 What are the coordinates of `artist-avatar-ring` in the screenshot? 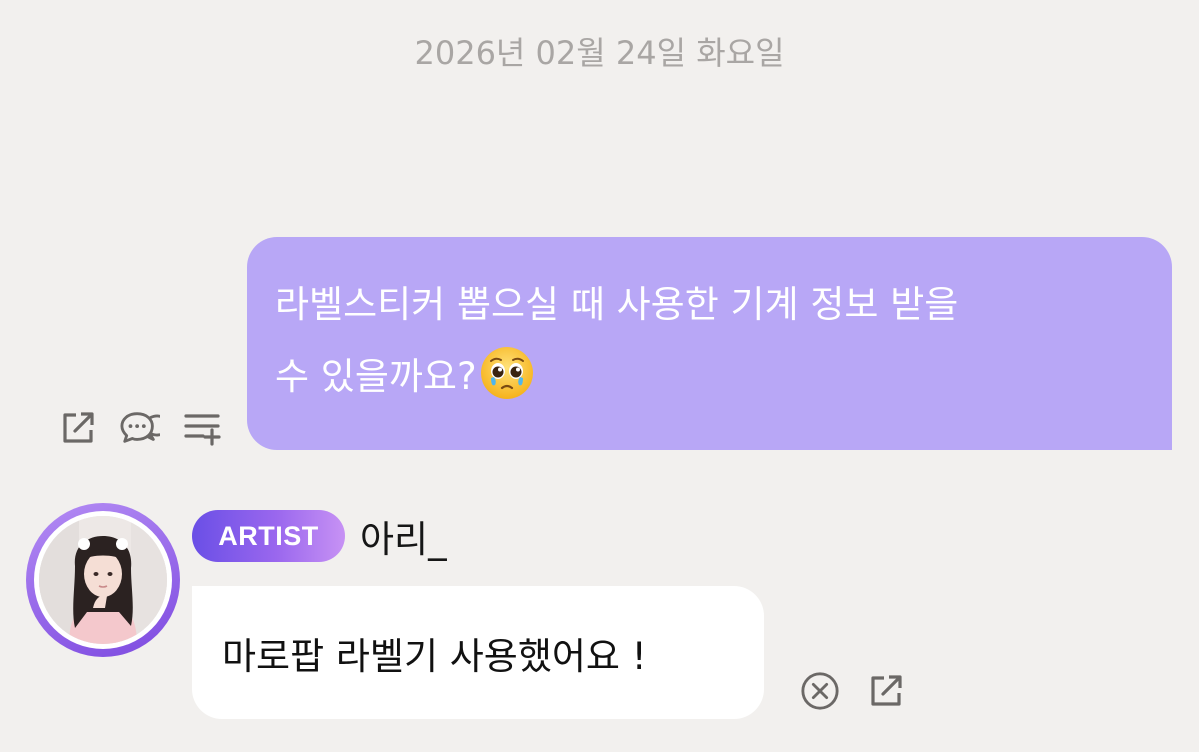 It's located at (103, 580).